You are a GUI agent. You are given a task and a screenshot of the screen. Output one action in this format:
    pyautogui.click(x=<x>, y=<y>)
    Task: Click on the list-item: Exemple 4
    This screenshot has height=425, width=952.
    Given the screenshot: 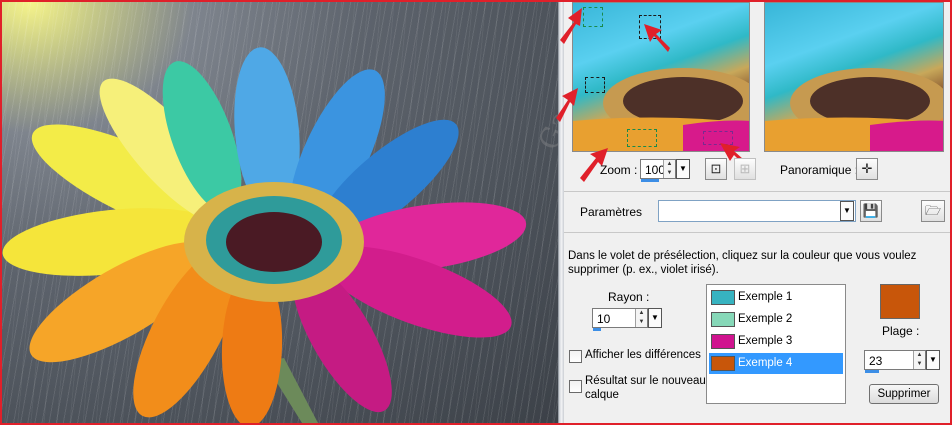 What is the action you would take?
    pyautogui.click(x=776, y=363)
    